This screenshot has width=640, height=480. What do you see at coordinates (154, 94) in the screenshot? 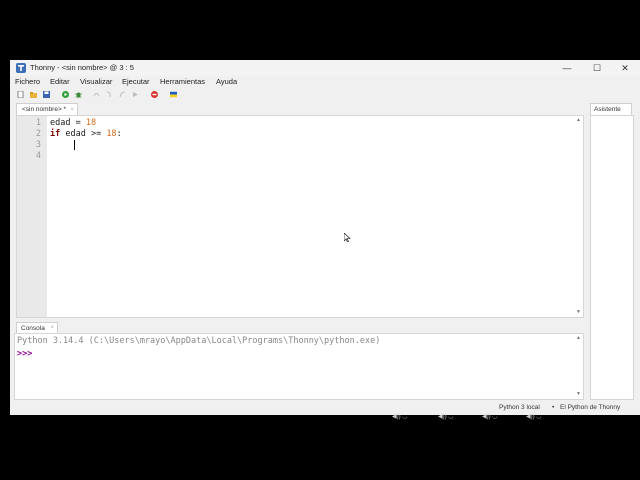
I see `stop-icon` at bounding box center [154, 94].